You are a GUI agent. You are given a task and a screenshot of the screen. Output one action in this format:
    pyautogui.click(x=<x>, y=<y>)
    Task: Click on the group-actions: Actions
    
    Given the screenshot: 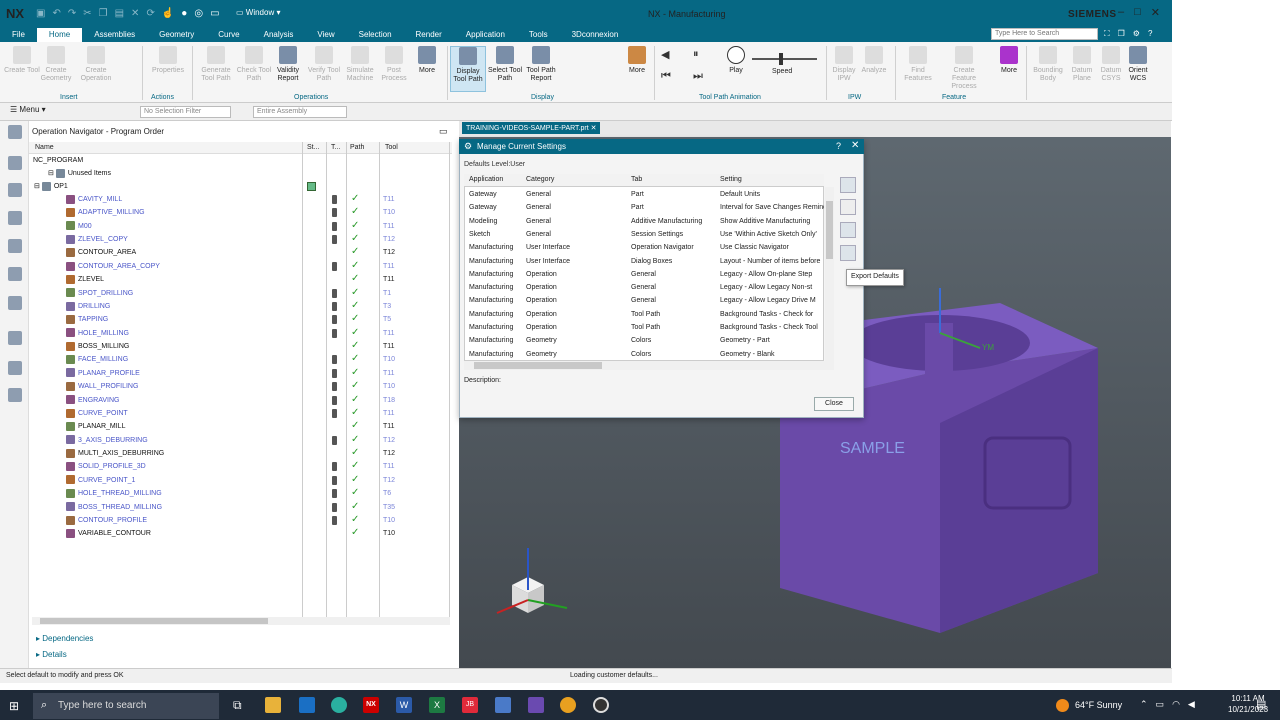 What is the action you would take?
    pyautogui.click(x=162, y=97)
    